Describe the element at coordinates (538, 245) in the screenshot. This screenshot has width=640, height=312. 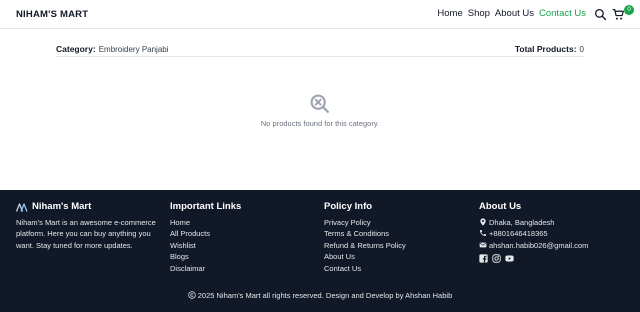
I see `footer-email-text: ahshan.habib026@gmail.com` at that location.